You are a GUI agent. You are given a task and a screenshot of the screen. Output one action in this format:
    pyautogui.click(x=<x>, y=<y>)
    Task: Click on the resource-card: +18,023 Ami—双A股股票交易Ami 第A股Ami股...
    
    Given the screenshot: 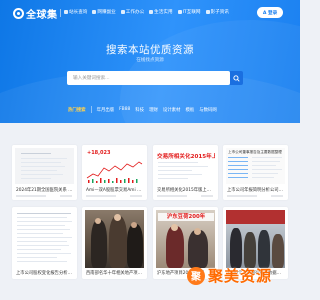 What is the action you would take?
    pyautogui.click(x=114, y=172)
    